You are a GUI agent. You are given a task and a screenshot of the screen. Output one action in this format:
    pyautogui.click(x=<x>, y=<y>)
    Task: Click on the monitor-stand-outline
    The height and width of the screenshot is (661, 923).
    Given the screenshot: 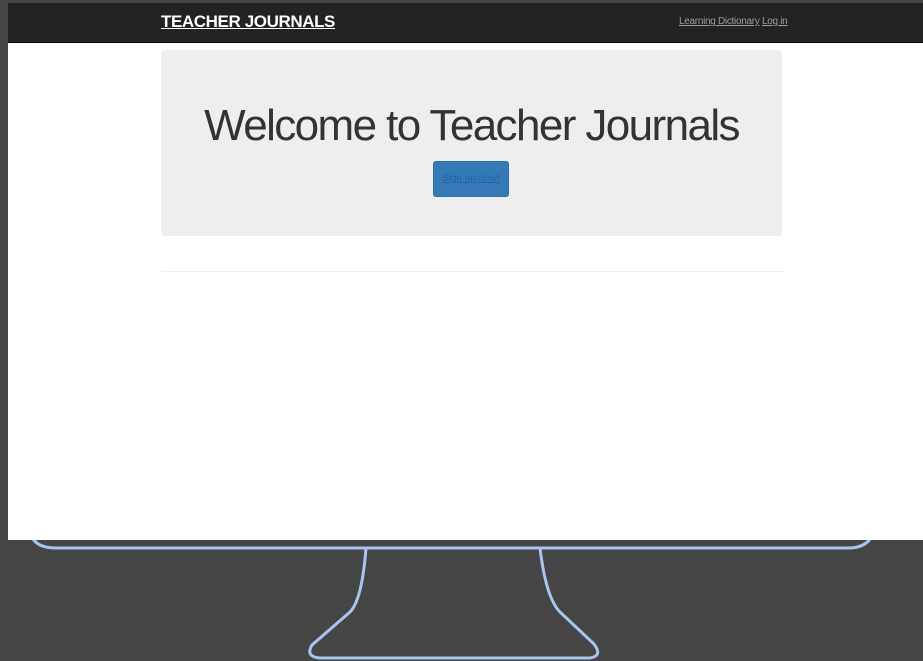 What is the action you would take?
    pyautogui.click(x=454, y=603)
    